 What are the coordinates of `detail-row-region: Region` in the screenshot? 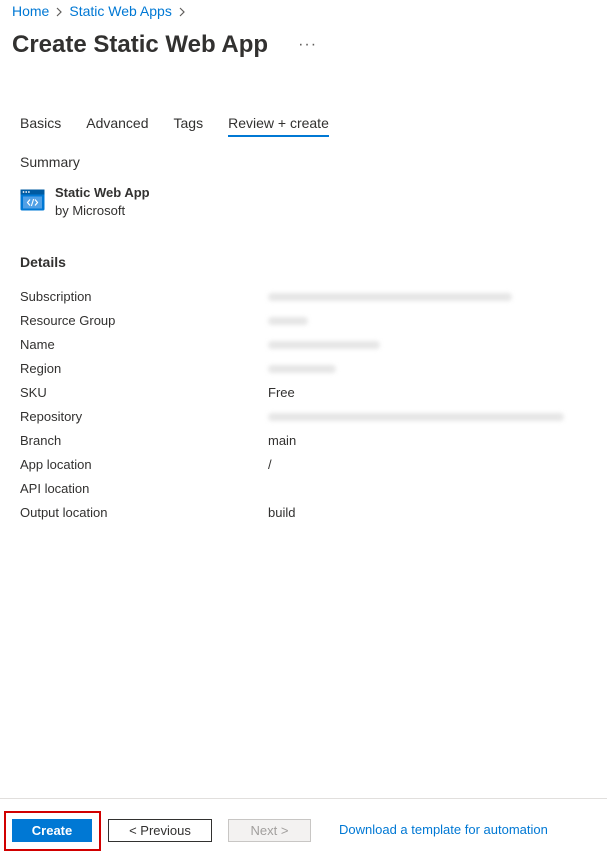 It's located at (305, 368).